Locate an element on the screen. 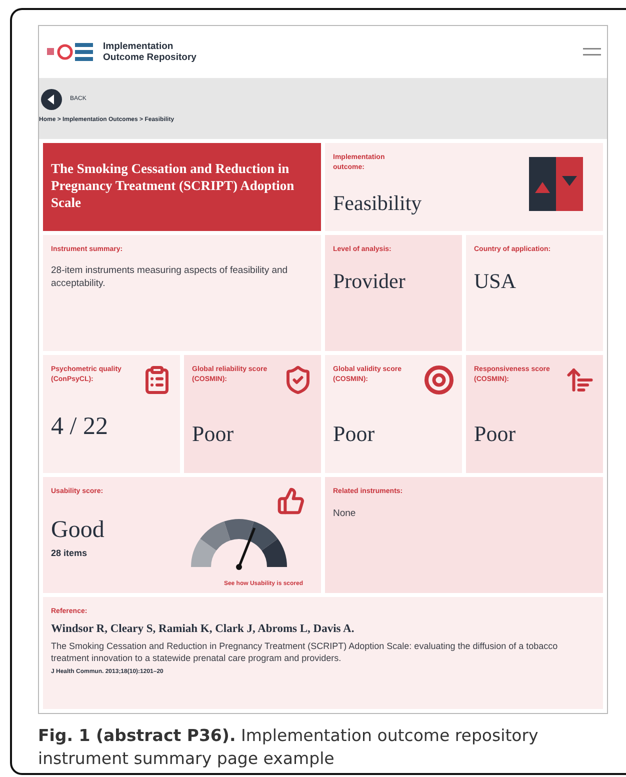  usability-value: Good is located at coordinates (78, 530).